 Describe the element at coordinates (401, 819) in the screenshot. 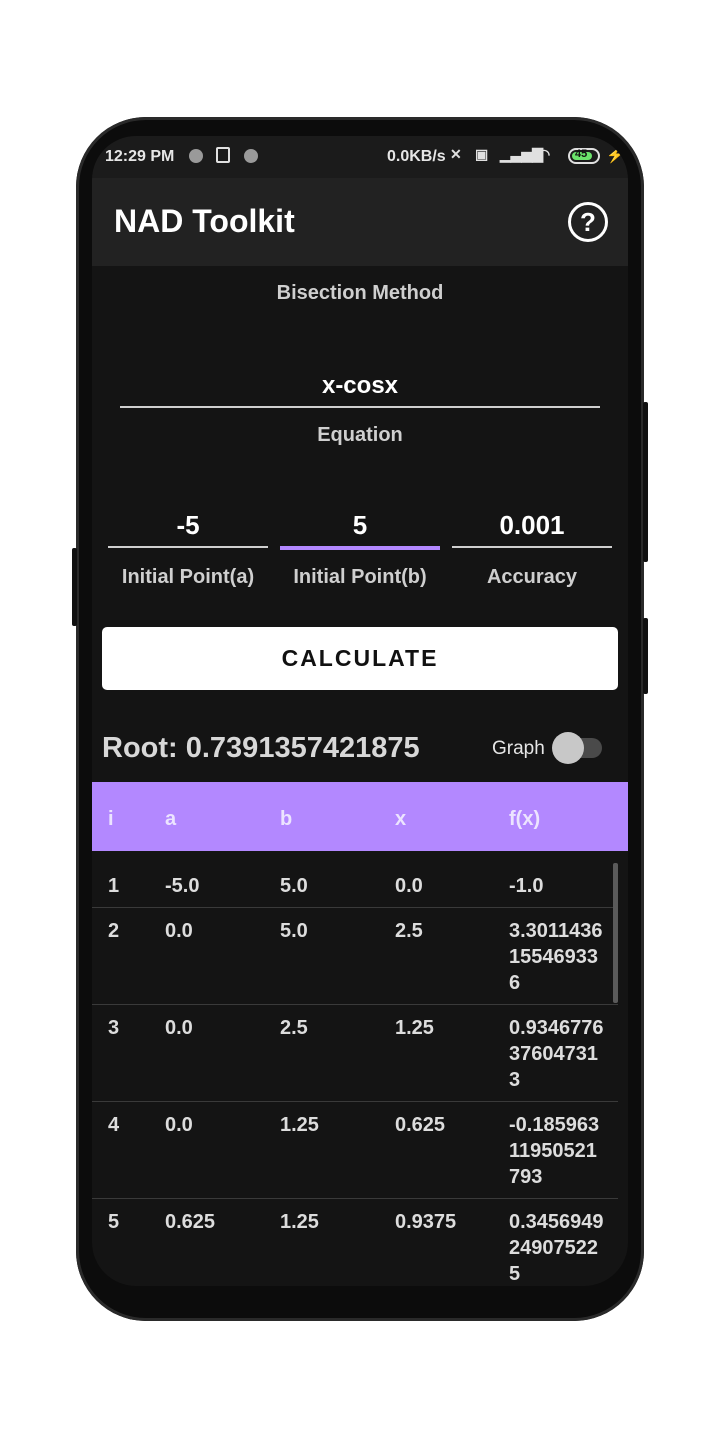

I see `header-x: x` at that location.